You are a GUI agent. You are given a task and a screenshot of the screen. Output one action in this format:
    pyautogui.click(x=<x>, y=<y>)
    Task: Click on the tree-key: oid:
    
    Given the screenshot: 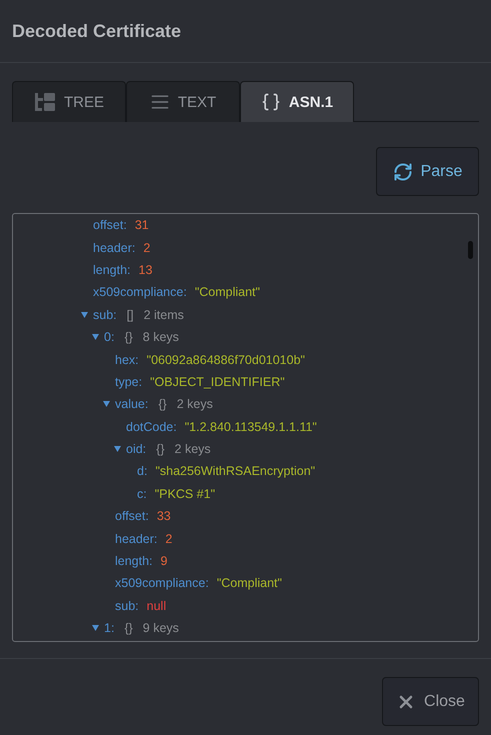 What is the action you would take?
    pyautogui.click(x=136, y=449)
    